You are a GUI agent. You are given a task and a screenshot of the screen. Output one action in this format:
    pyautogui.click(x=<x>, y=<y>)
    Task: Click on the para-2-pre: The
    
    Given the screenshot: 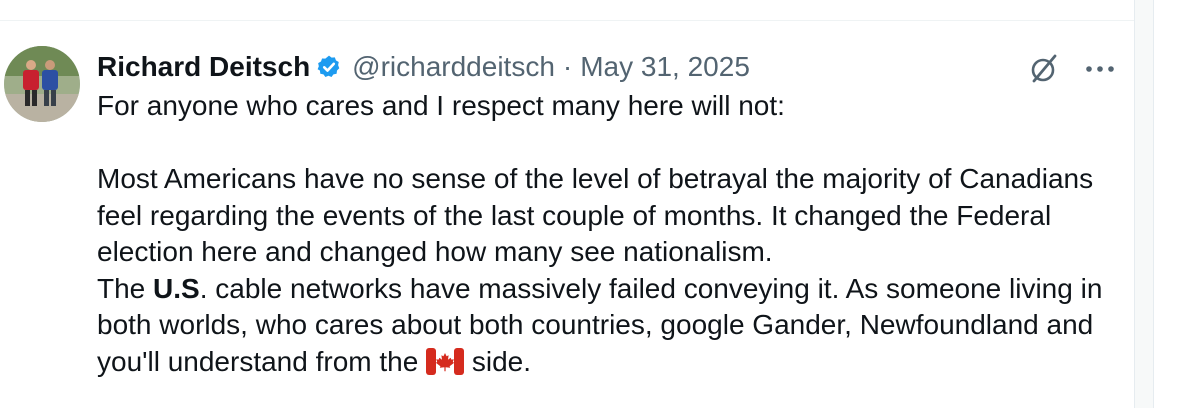 What is the action you would take?
    pyautogui.click(x=125, y=288)
    